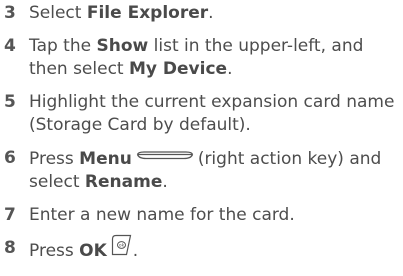 The image size is (403, 276). What do you see at coordinates (10, 247) in the screenshot?
I see `step-number: 8` at bounding box center [10, 247].